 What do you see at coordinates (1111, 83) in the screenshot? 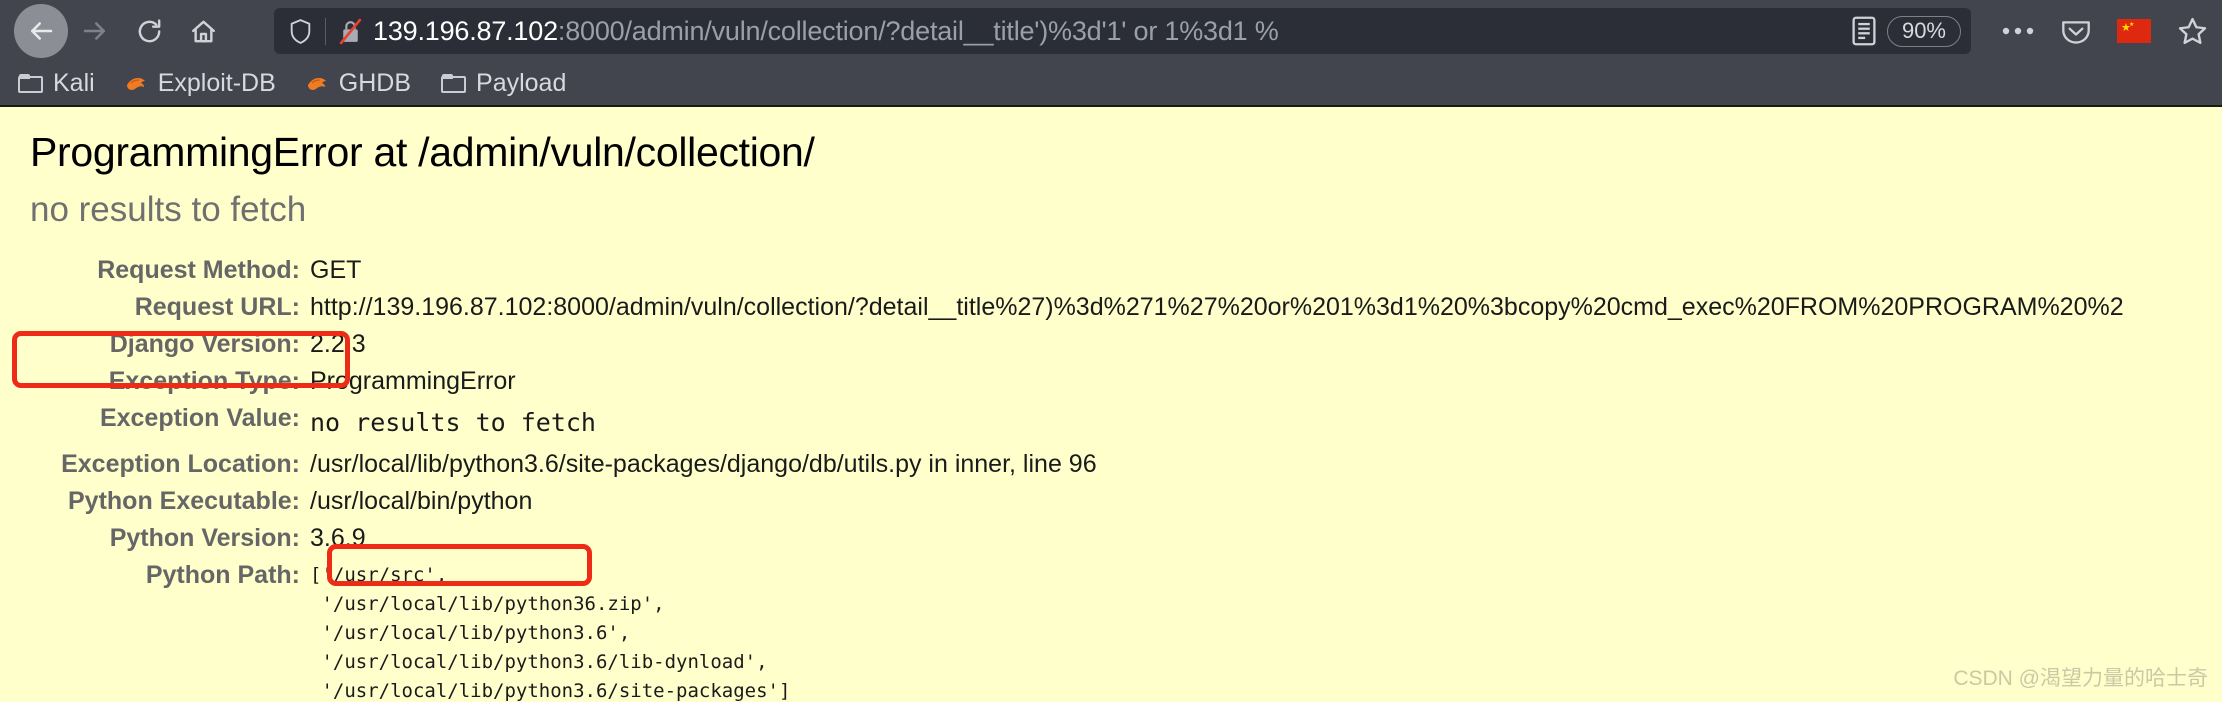
I see `bookmarks-bar: Kali Exploit-DB GHDB Payload` at bounding box center [1111, 83].